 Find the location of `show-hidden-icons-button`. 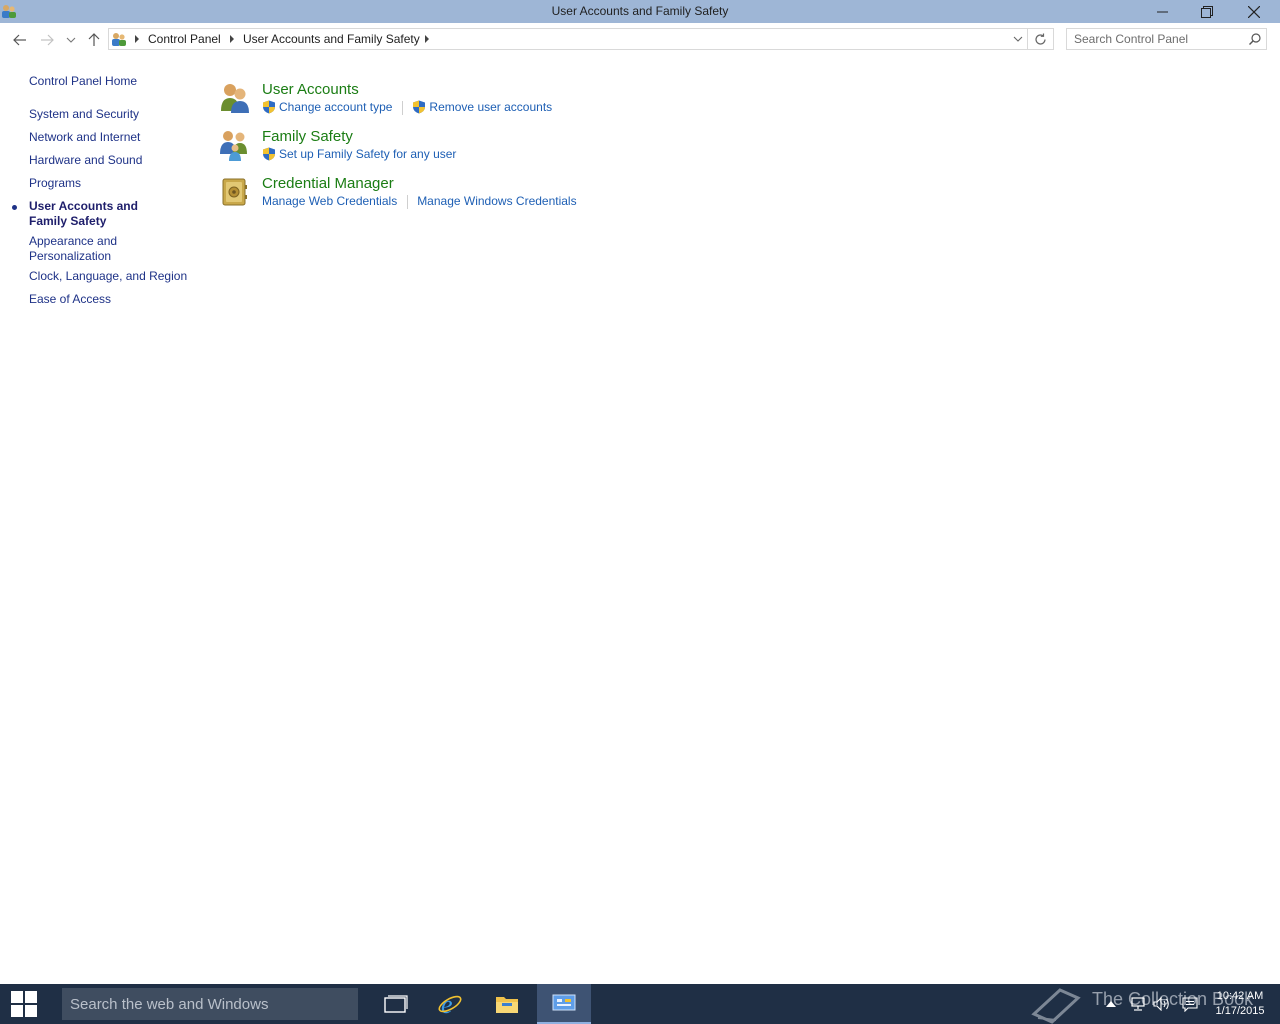

show-hidden-icons-button is located at coordinates (1111, 1004).